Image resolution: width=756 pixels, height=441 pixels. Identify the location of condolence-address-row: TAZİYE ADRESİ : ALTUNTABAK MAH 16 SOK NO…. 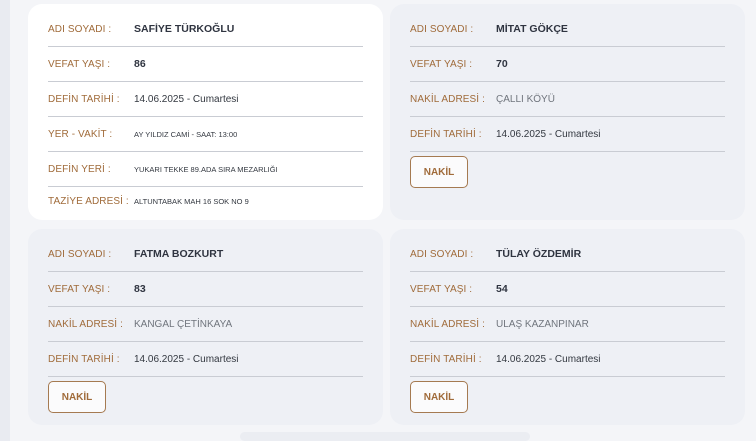
(205, 201).